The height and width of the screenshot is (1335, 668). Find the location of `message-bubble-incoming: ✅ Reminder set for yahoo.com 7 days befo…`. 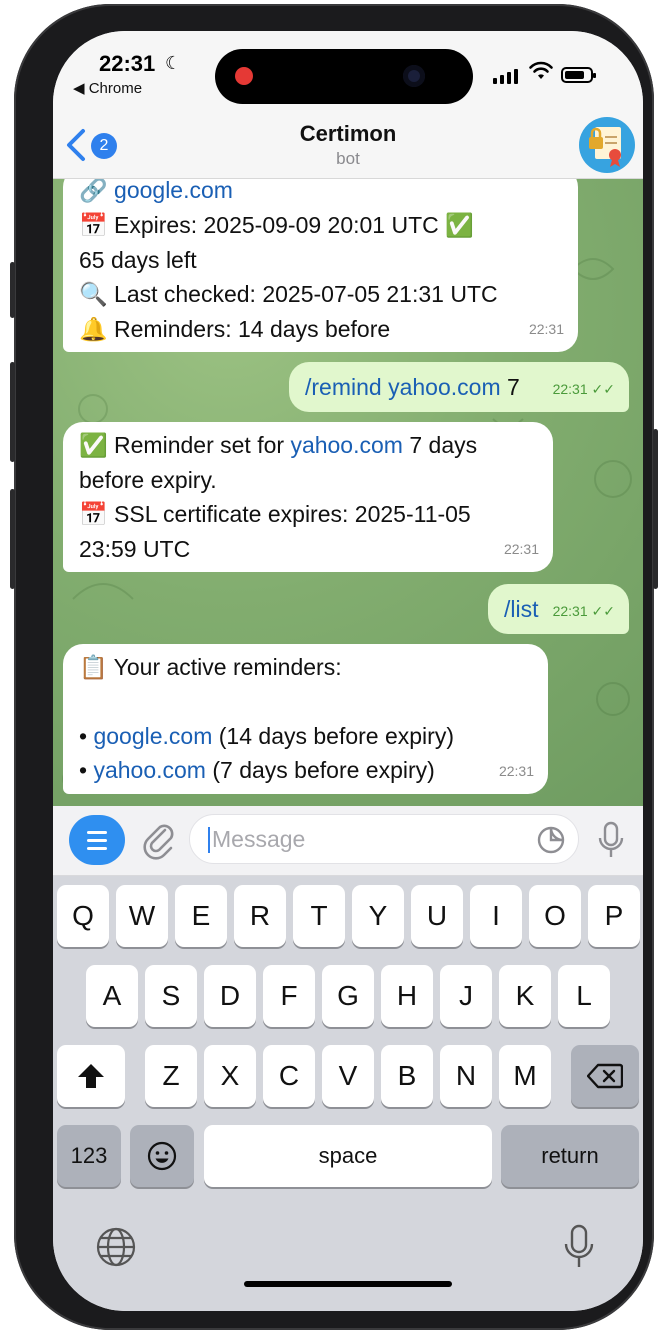

message-bubble-incoming: ✅ Reminder set for yahoo.com 7 days befo… is located at coordinates (308, 497).